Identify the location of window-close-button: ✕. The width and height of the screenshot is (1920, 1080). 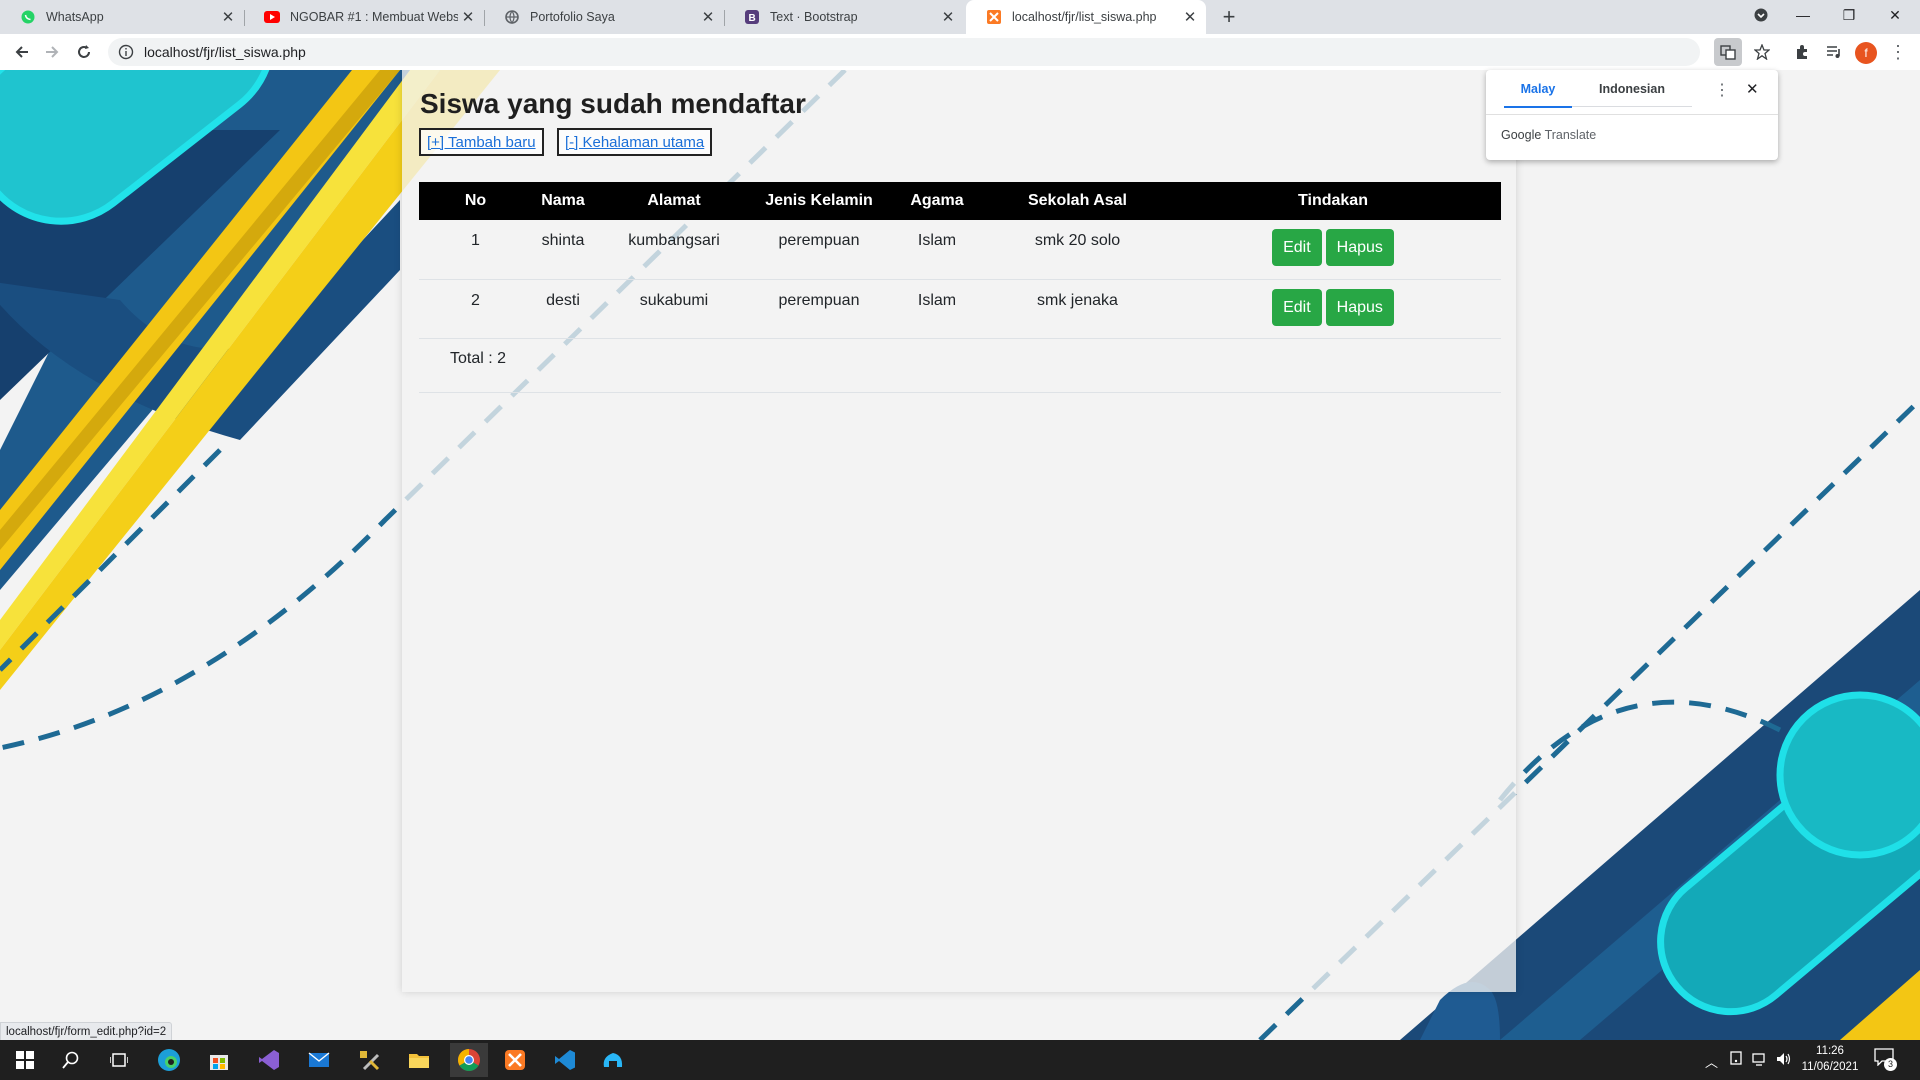
(1895, 15).